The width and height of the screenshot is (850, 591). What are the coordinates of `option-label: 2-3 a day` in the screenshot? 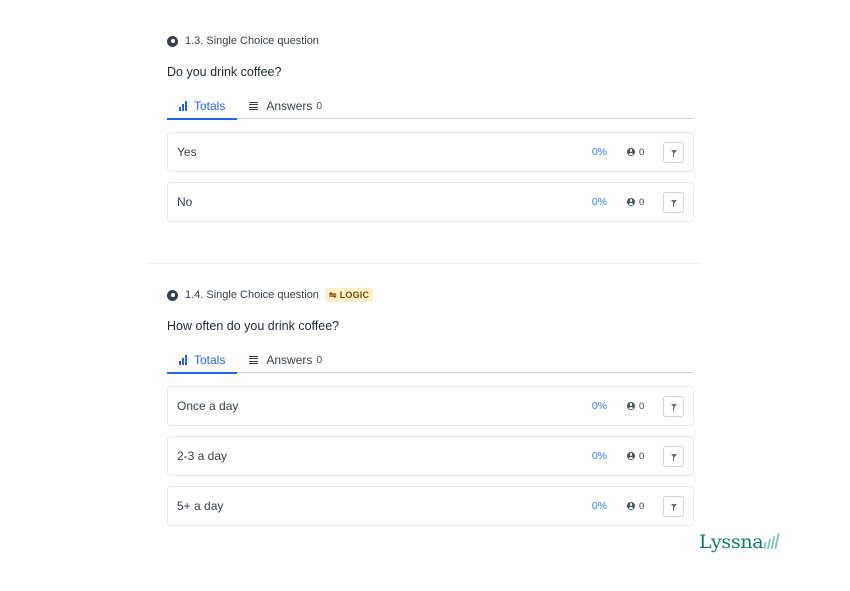 It's located at (202, 456).